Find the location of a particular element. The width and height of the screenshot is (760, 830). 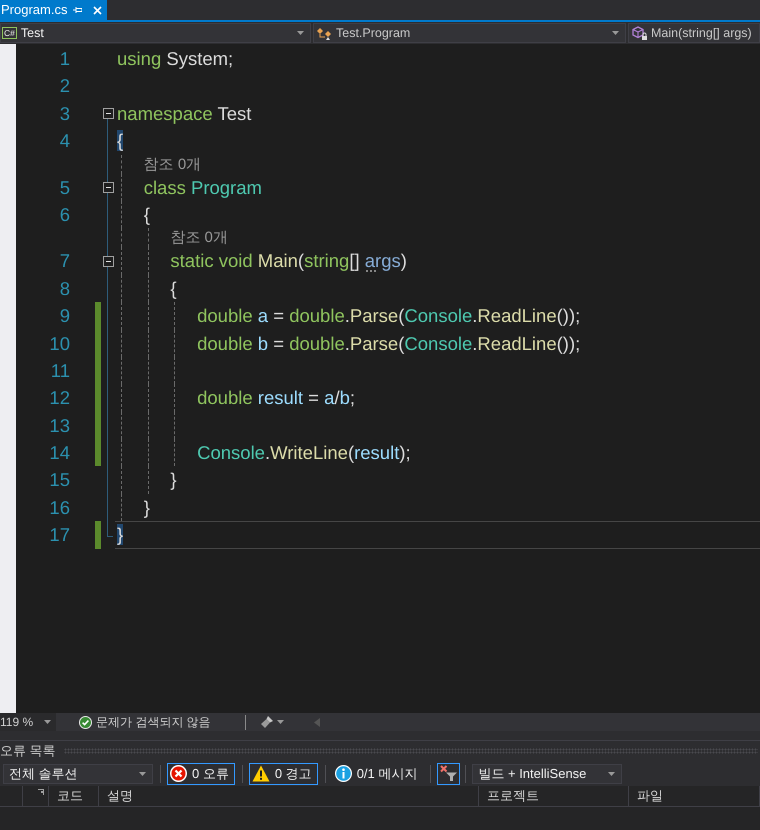

line-number: 12 is located at coordinates (59, 398).